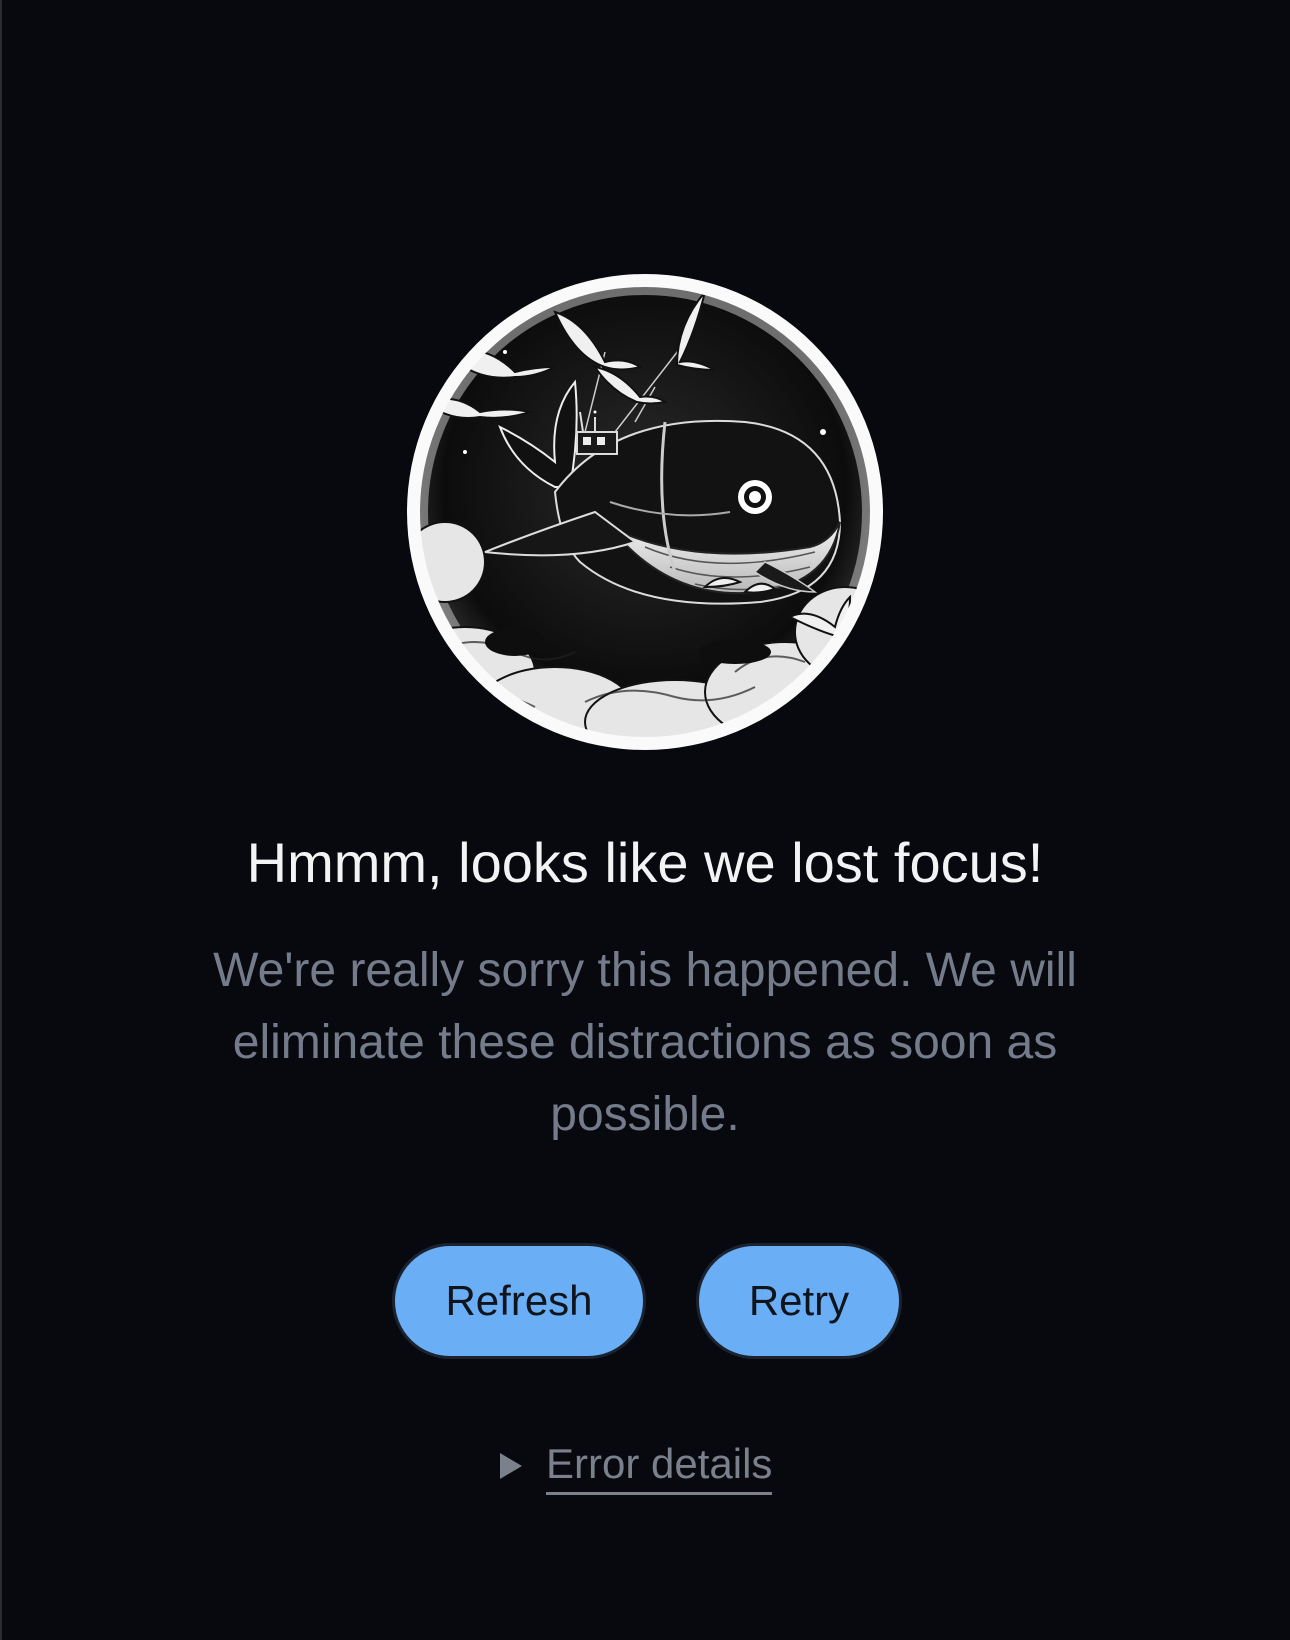  What do you see at coordinates (645, 512) in the screenshot?
I see `flying-whale-illustration` at bounding box center [645, 512].